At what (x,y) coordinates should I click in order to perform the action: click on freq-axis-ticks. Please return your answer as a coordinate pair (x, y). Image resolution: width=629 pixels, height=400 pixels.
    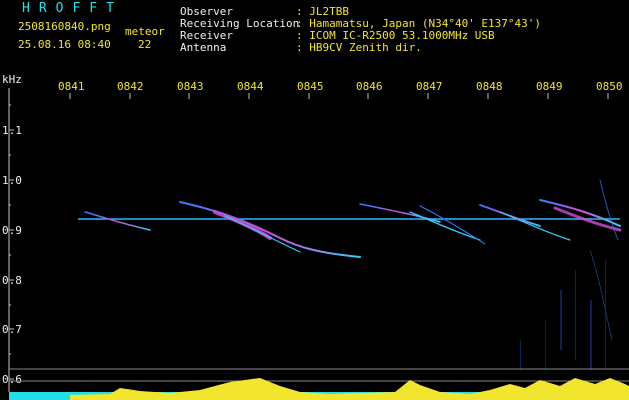
    Looking at the image, I should click on (11, 242).